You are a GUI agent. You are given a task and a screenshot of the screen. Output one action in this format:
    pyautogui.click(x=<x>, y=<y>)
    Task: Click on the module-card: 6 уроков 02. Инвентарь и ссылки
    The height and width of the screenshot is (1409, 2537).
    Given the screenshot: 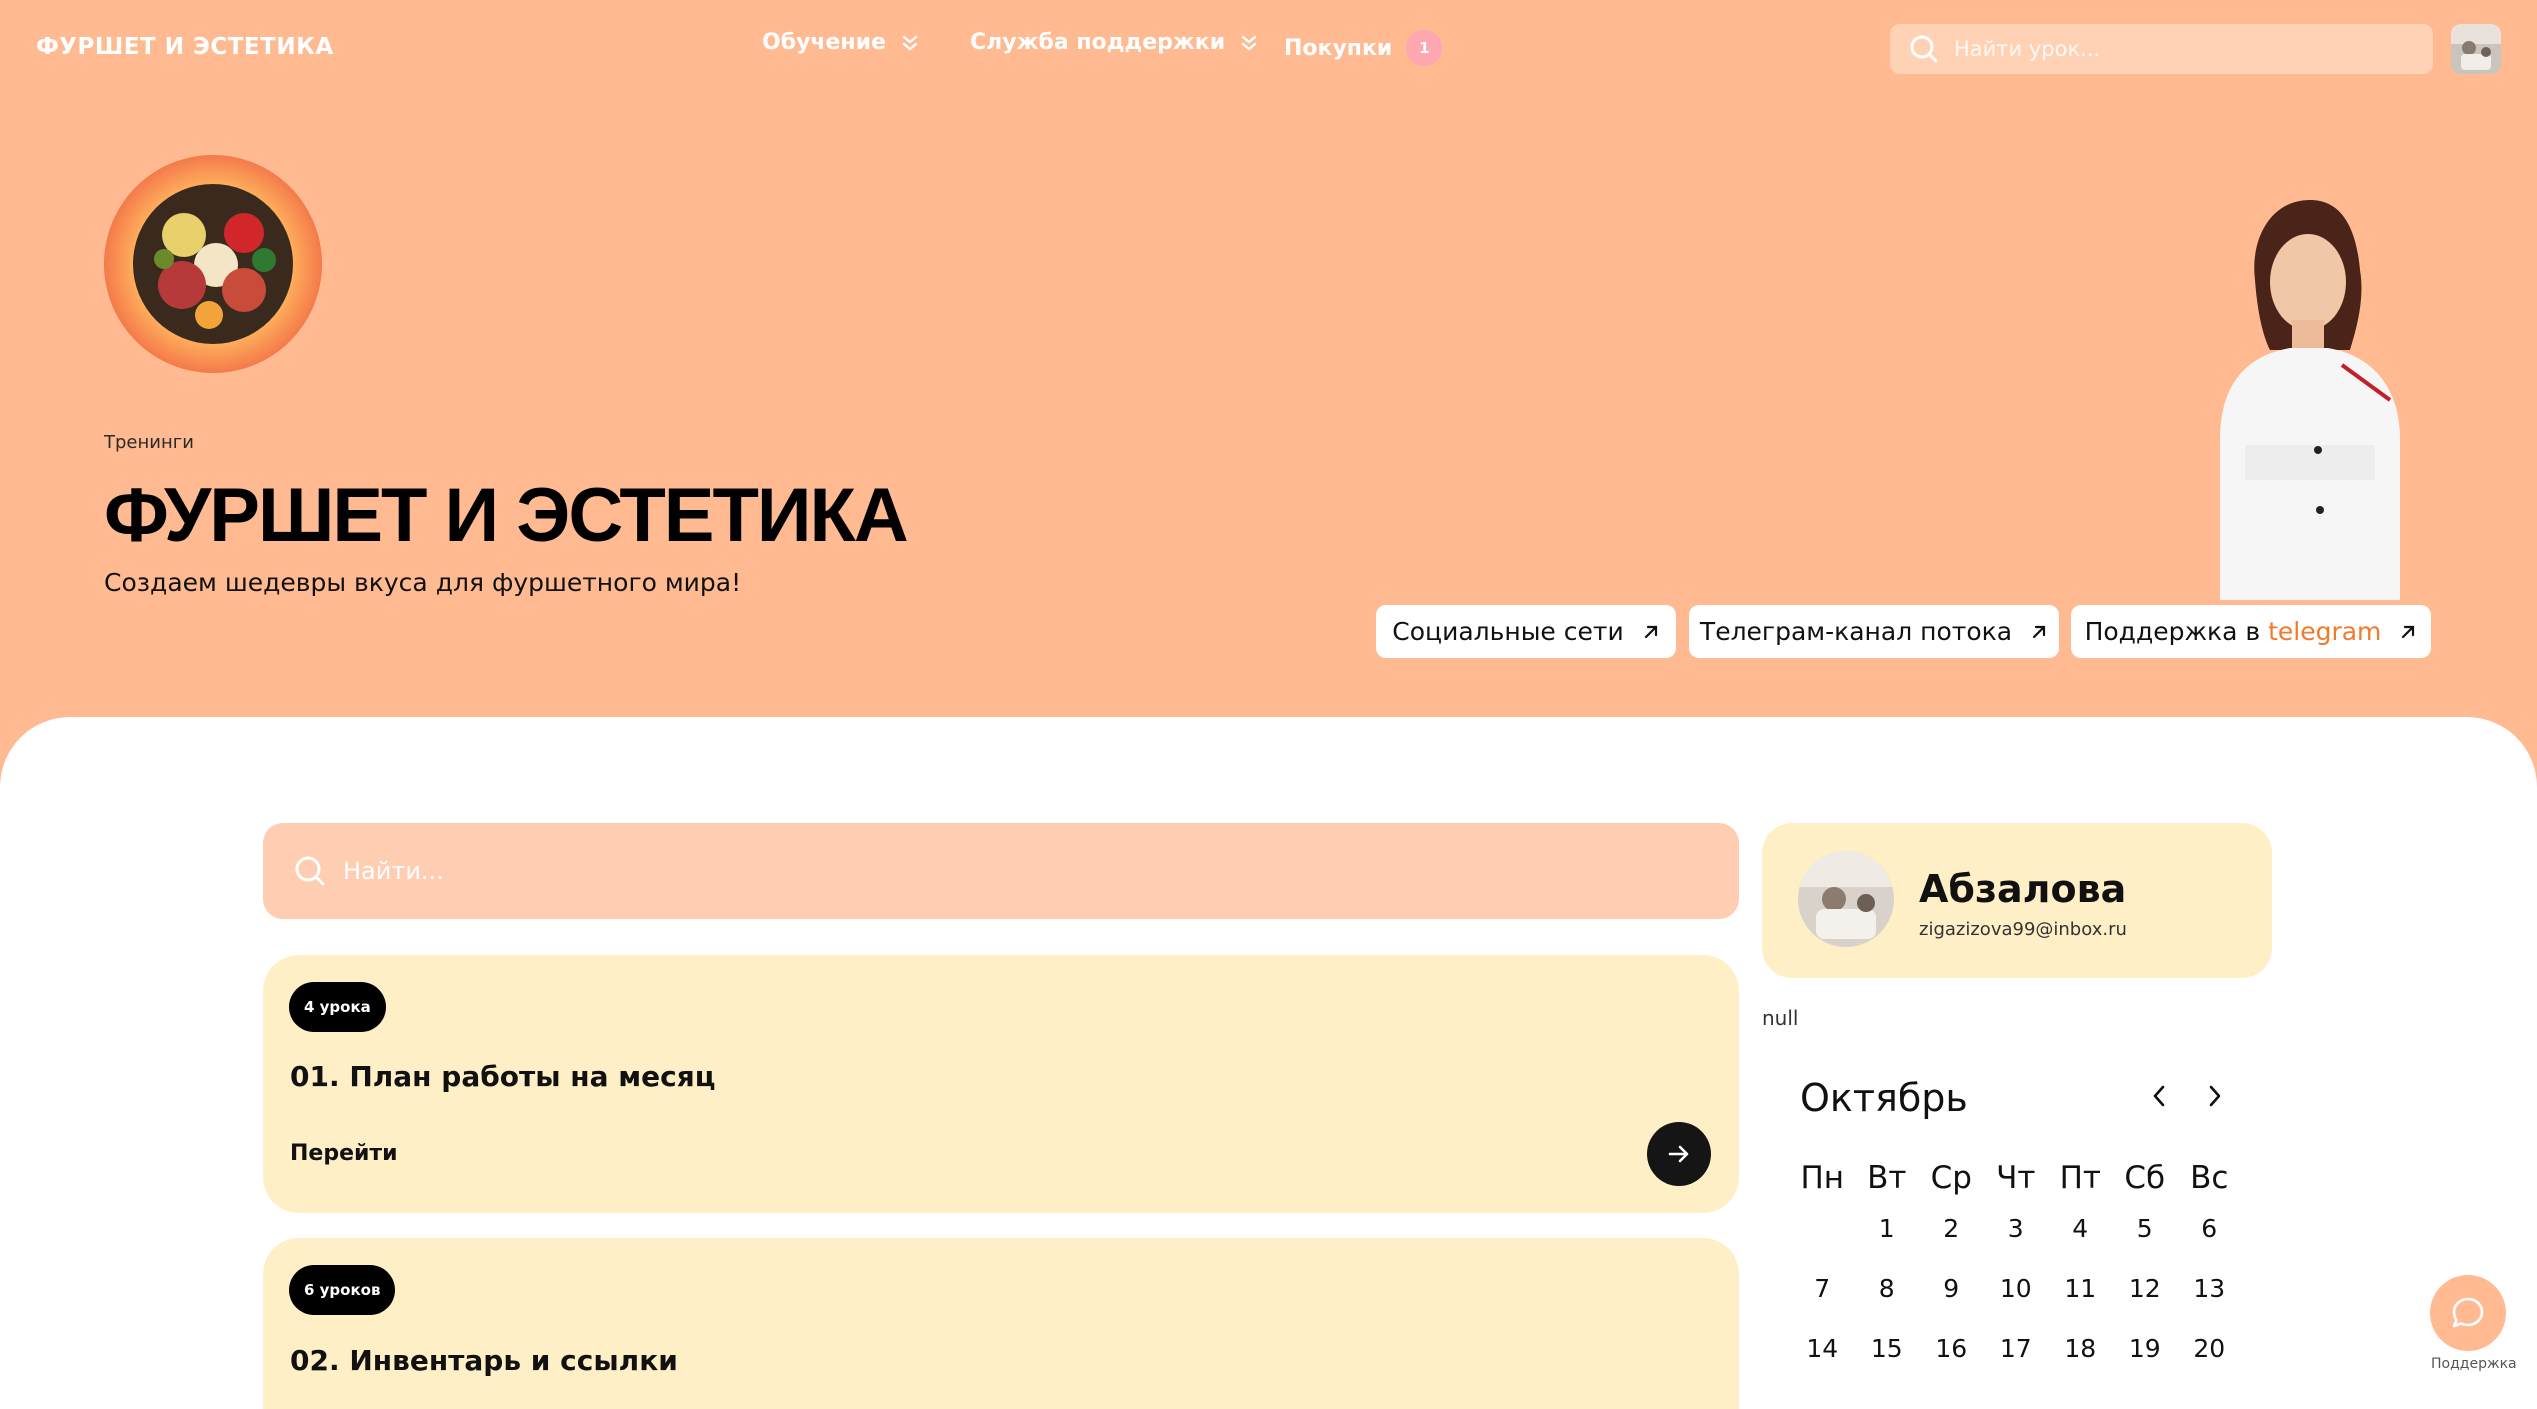 What is the action you would take?
    pyautogui.click(x=1001, y=1323)
    